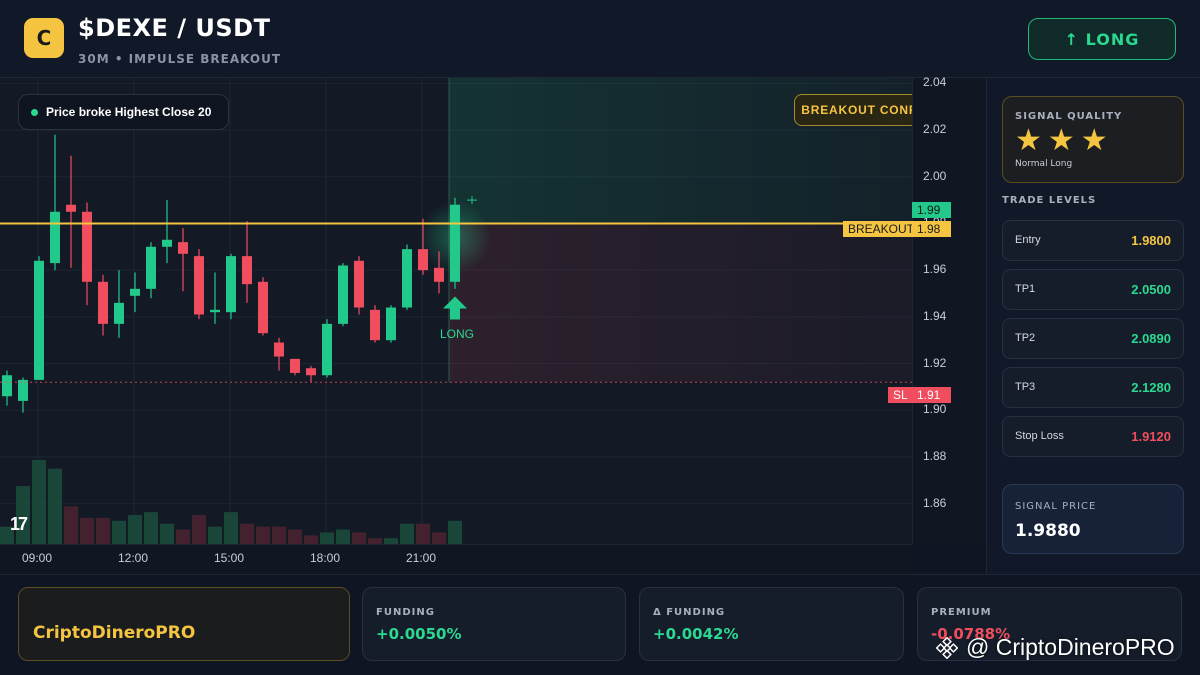  I want to click on time-axis: 09:00 12:00 15:00 18:00 21:00, so click(456, 559).